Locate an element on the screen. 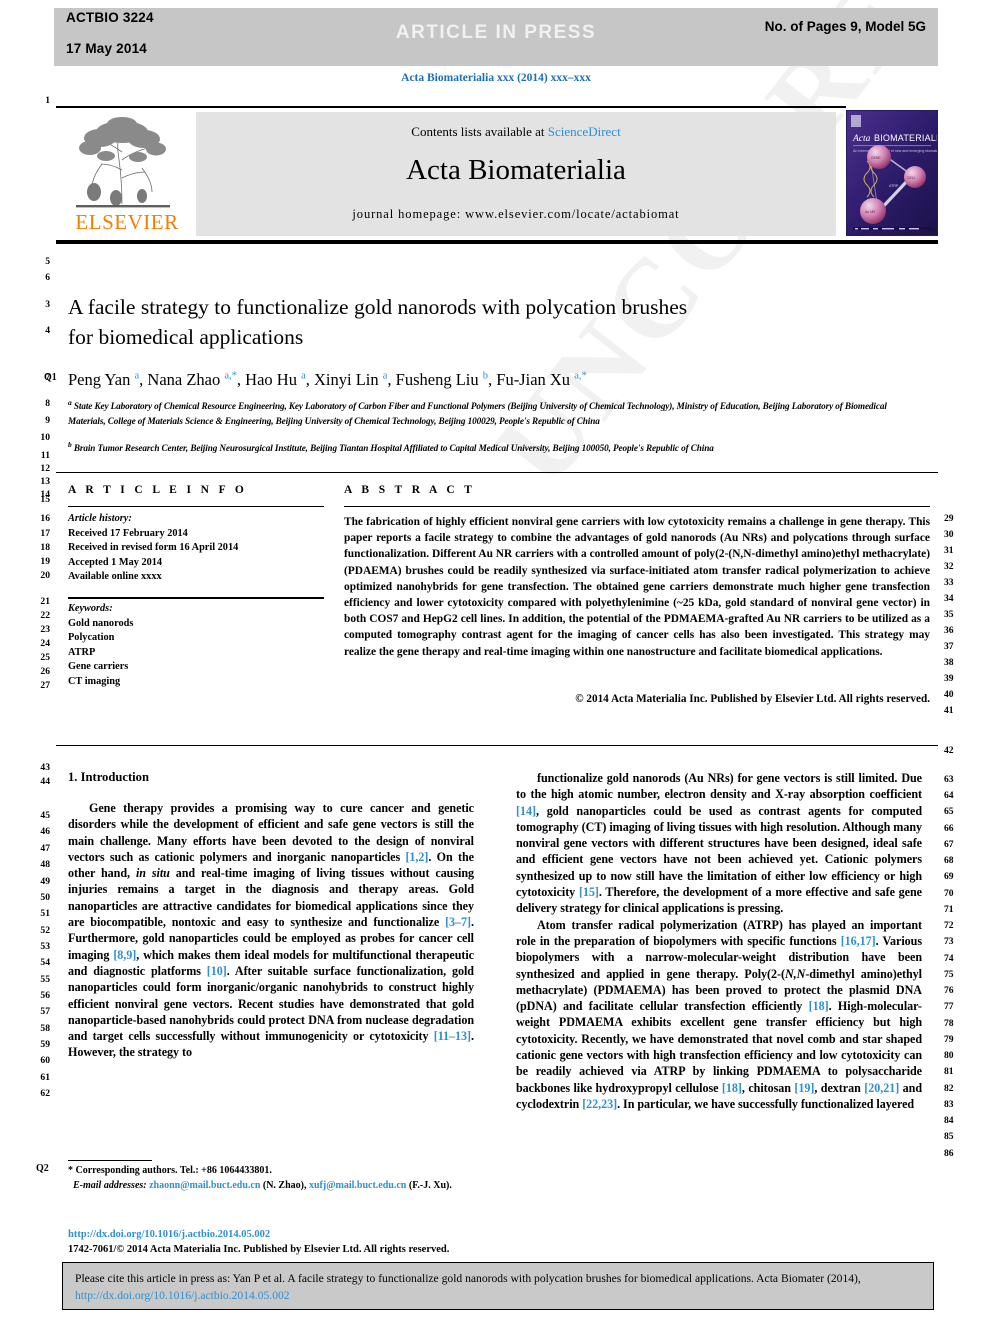  line-number: 46 is located at coordinates (45, 831).